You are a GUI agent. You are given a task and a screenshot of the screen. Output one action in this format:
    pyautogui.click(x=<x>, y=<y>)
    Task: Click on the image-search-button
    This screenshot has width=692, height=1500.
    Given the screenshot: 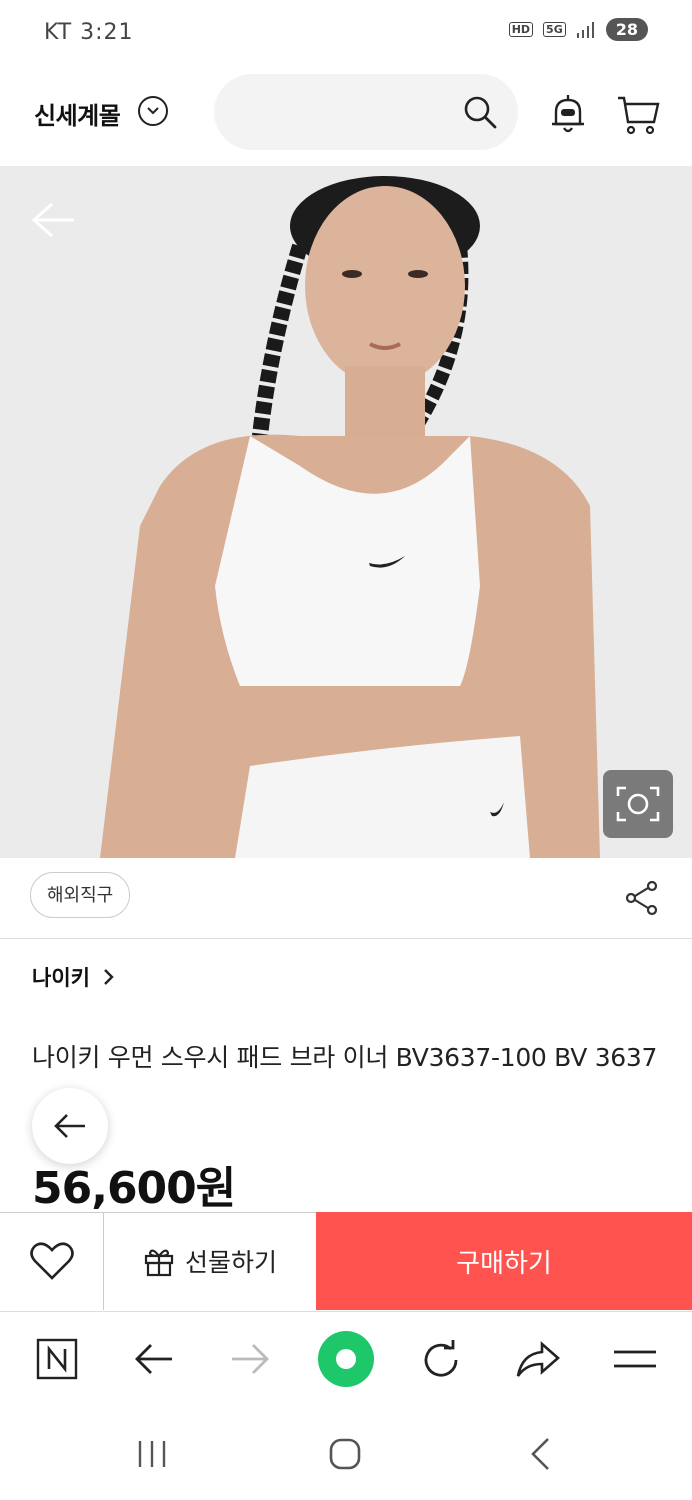 What is the action you would take?
    pyautogui.click(x=638, y=804)
    